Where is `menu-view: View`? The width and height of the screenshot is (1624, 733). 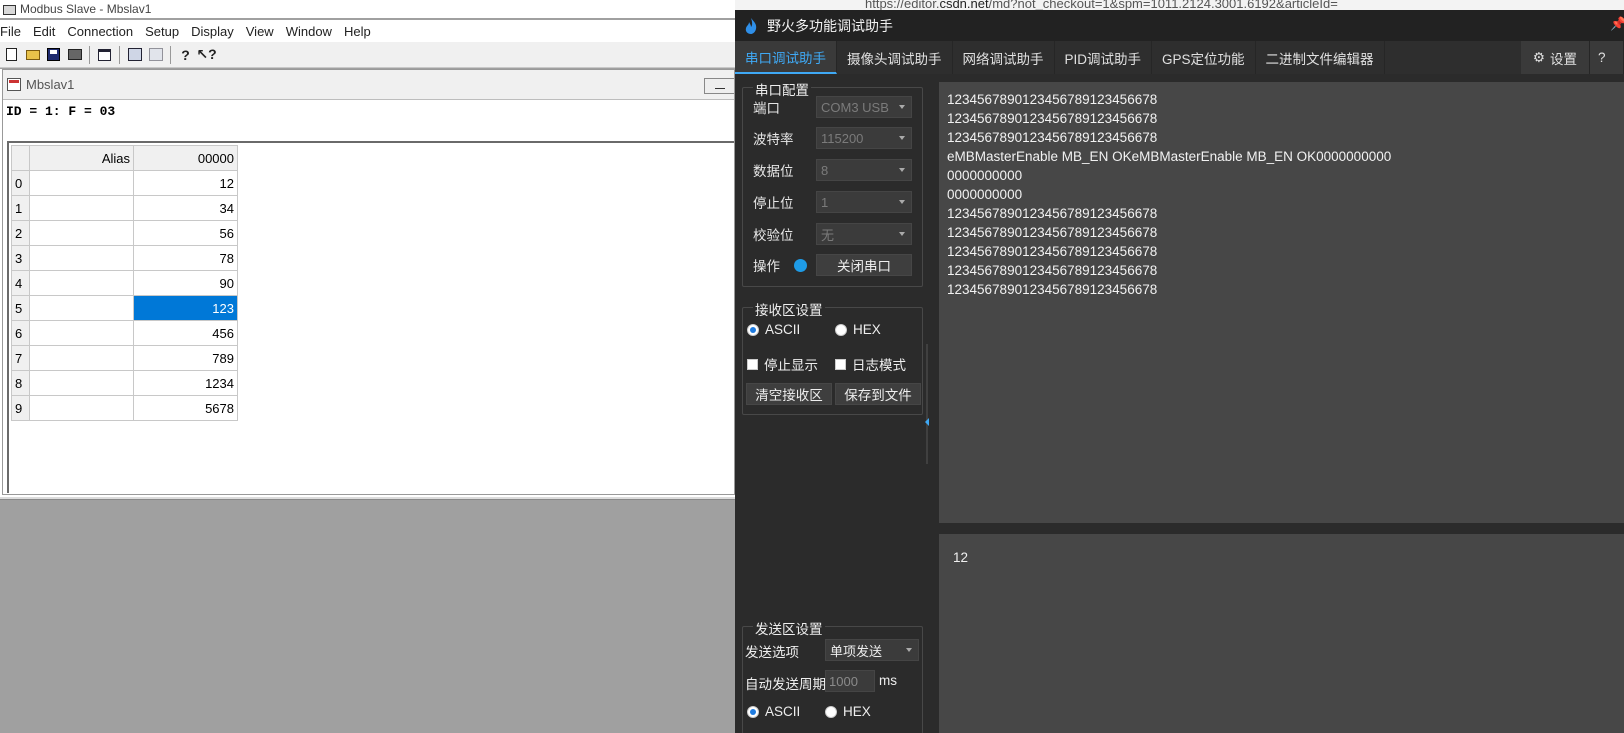
menu-view: View is located at coordinates (260, 31).